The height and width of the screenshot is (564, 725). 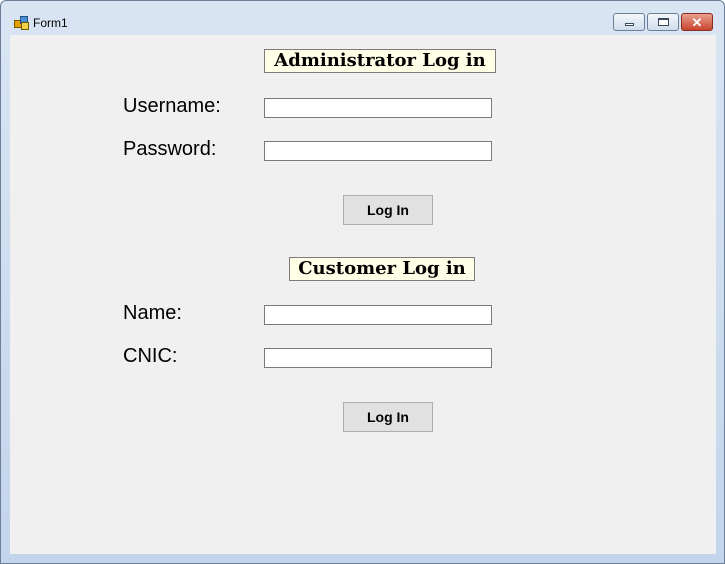 What do you see at coordinates (50, 23) in the screenshot?
I see `window-title: Form1` at bounding box center [50, 23].